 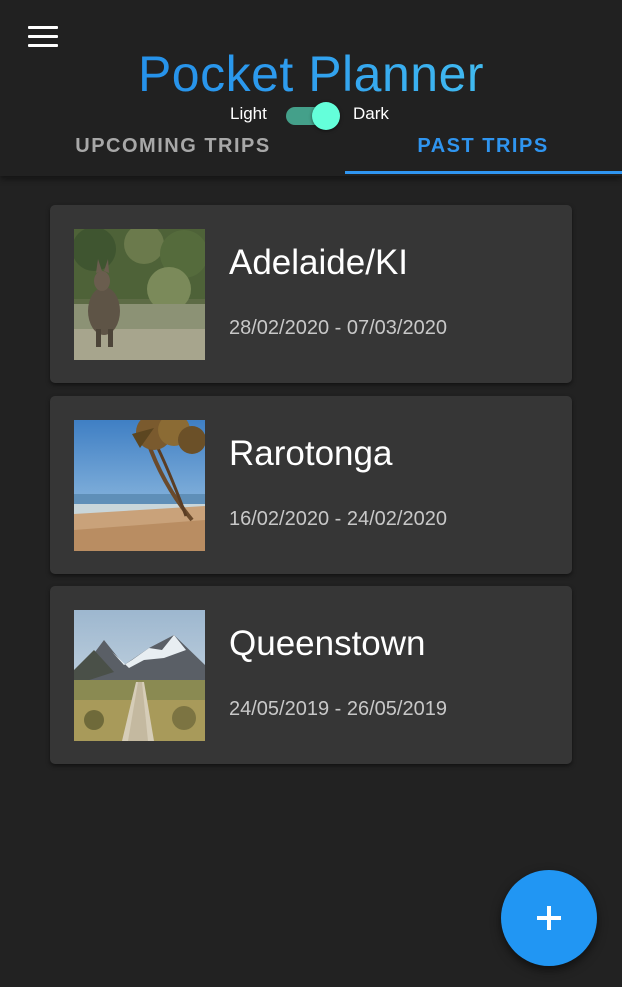 I want to click on beach-palm-photo, so click(x=139, y=485).